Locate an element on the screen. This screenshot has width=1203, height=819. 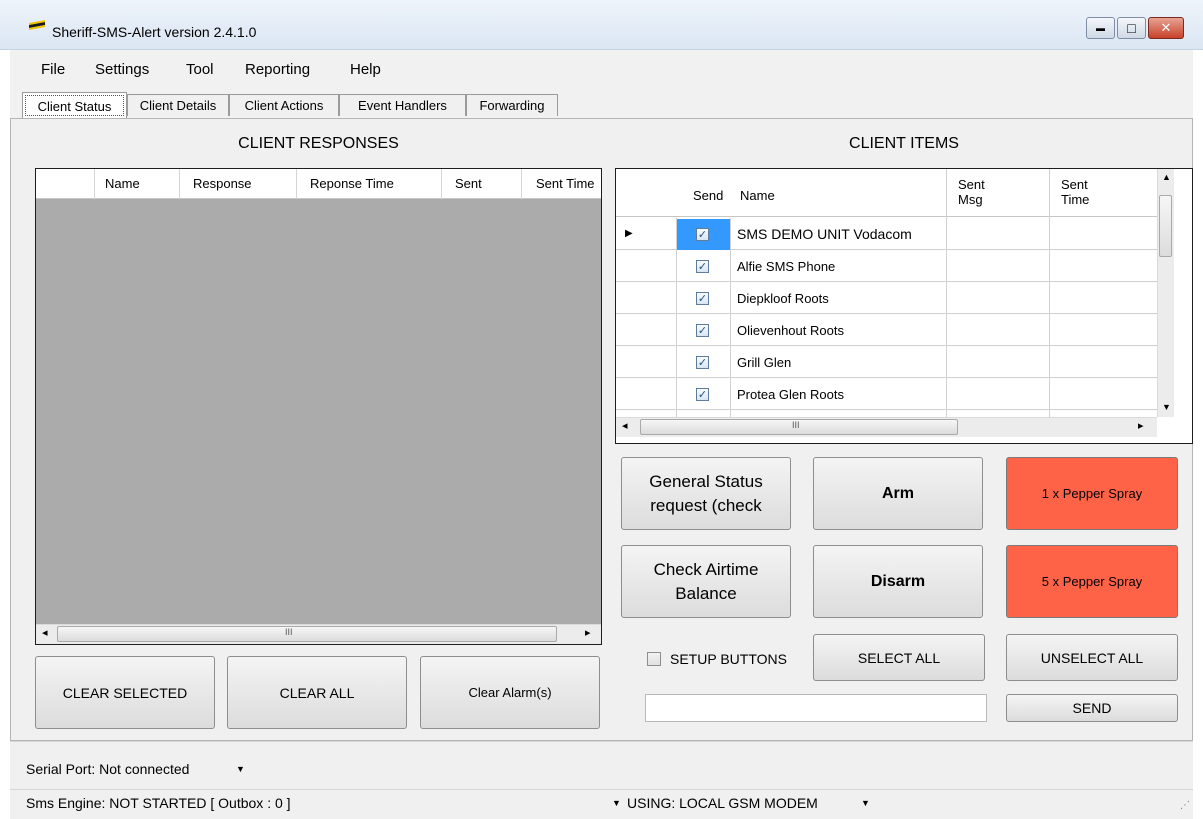
minimize-button: ▬ is located at coordinates (1100, 28).